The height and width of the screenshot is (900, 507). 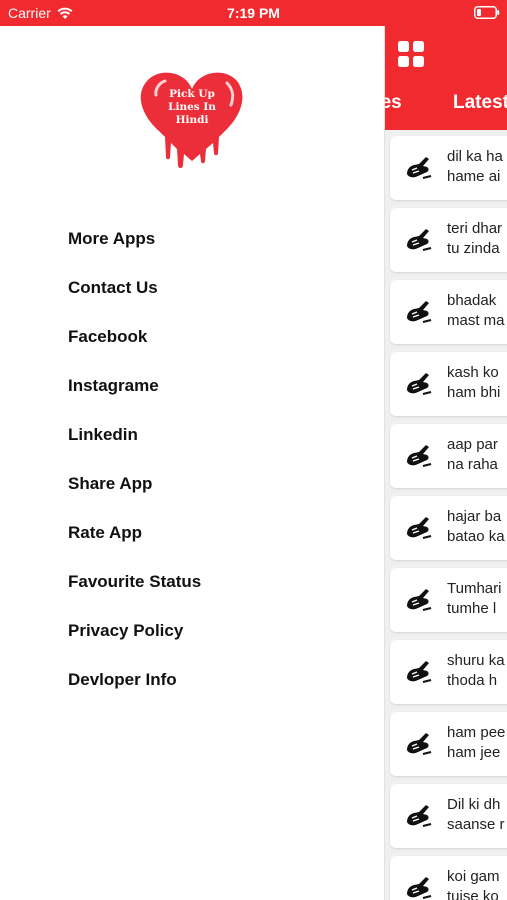 I want to click on list-item-text: koi gam tujse ko, so click(x=473, y=883).